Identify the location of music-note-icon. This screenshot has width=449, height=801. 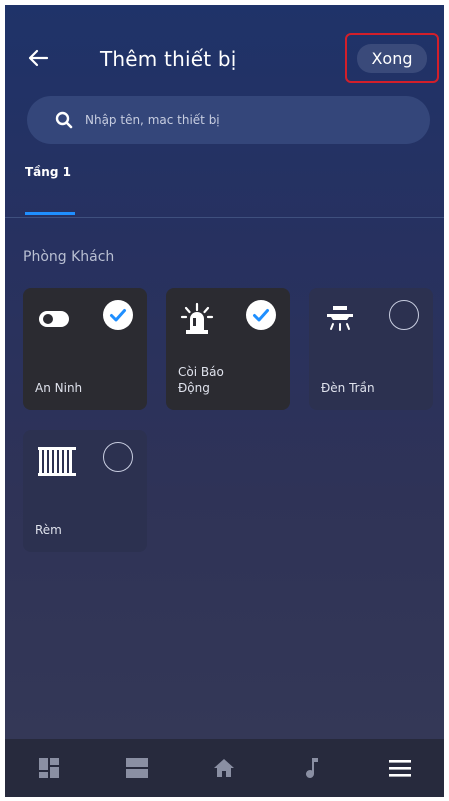
(312, 768).